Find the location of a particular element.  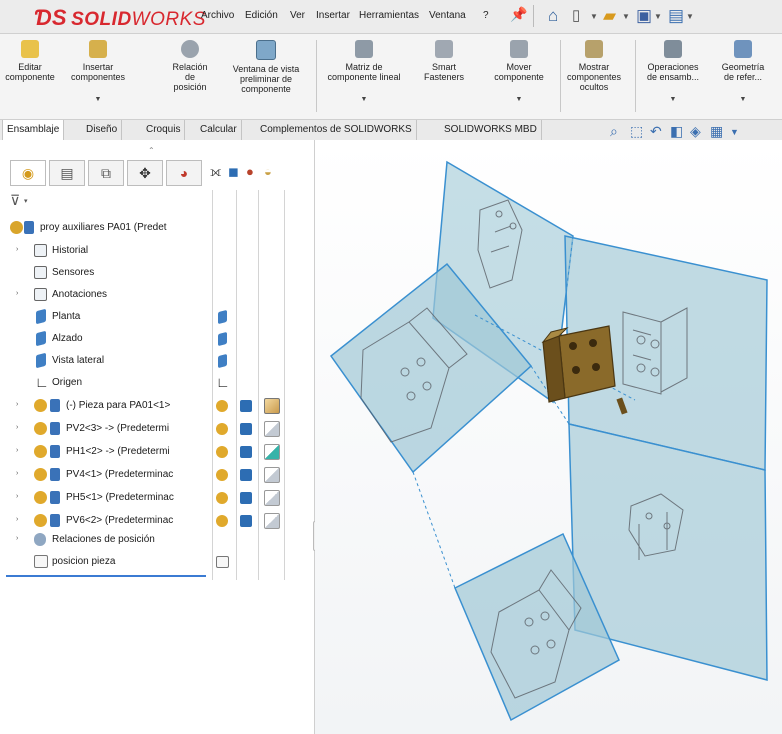

tab-ensamblaje: Ensamblaje is located at coordinates (33, 130).